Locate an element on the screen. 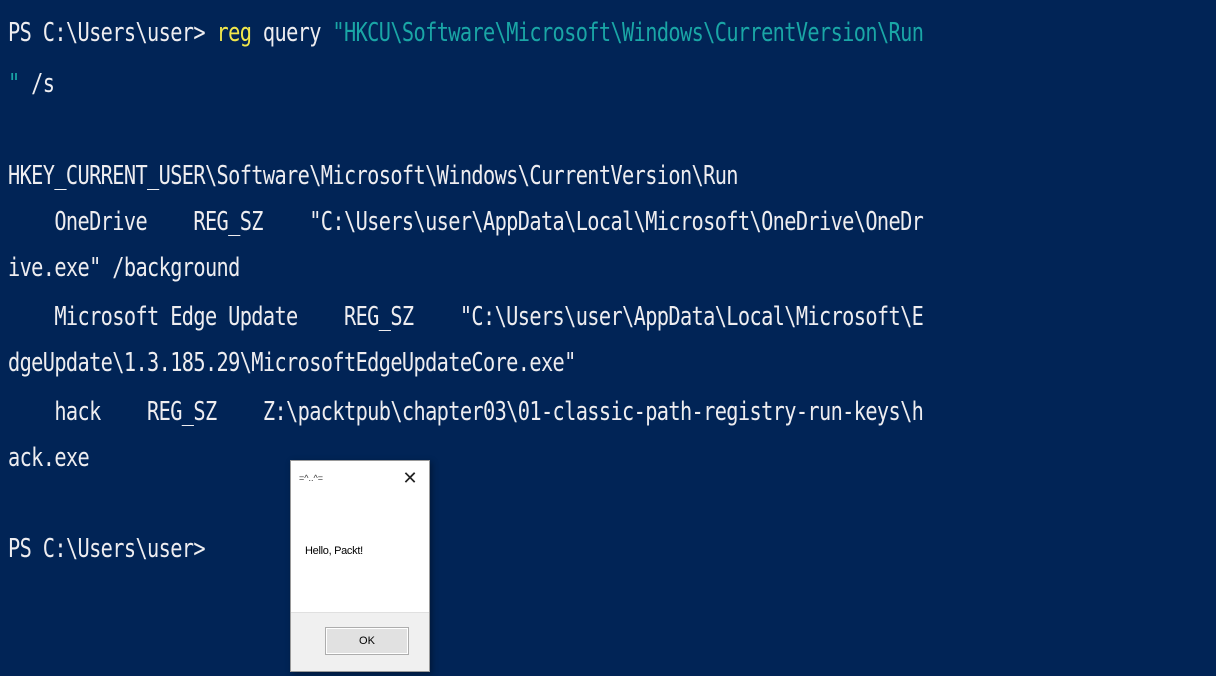 The height and width of the screenshot is (676, 1225). prompt-line: PS C:\Users\user> is located at coordinates (107, 549).